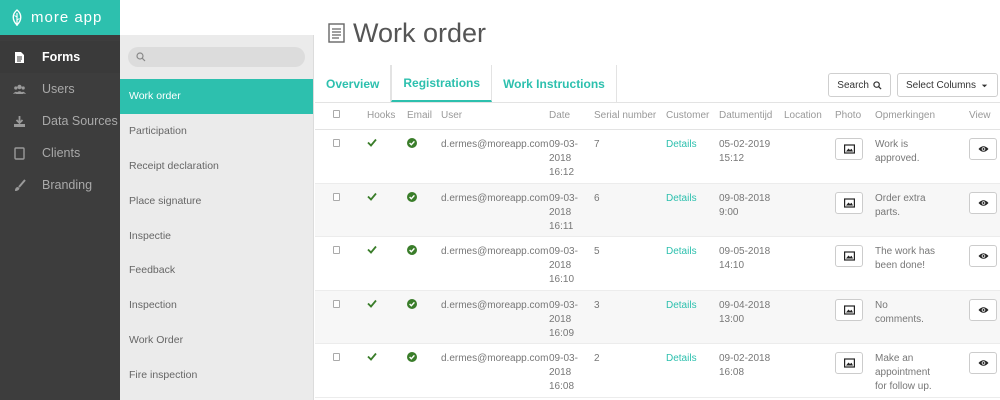  I want to click on cell-datumentijd: 05-02-2019 15:12, so click(750, 152).